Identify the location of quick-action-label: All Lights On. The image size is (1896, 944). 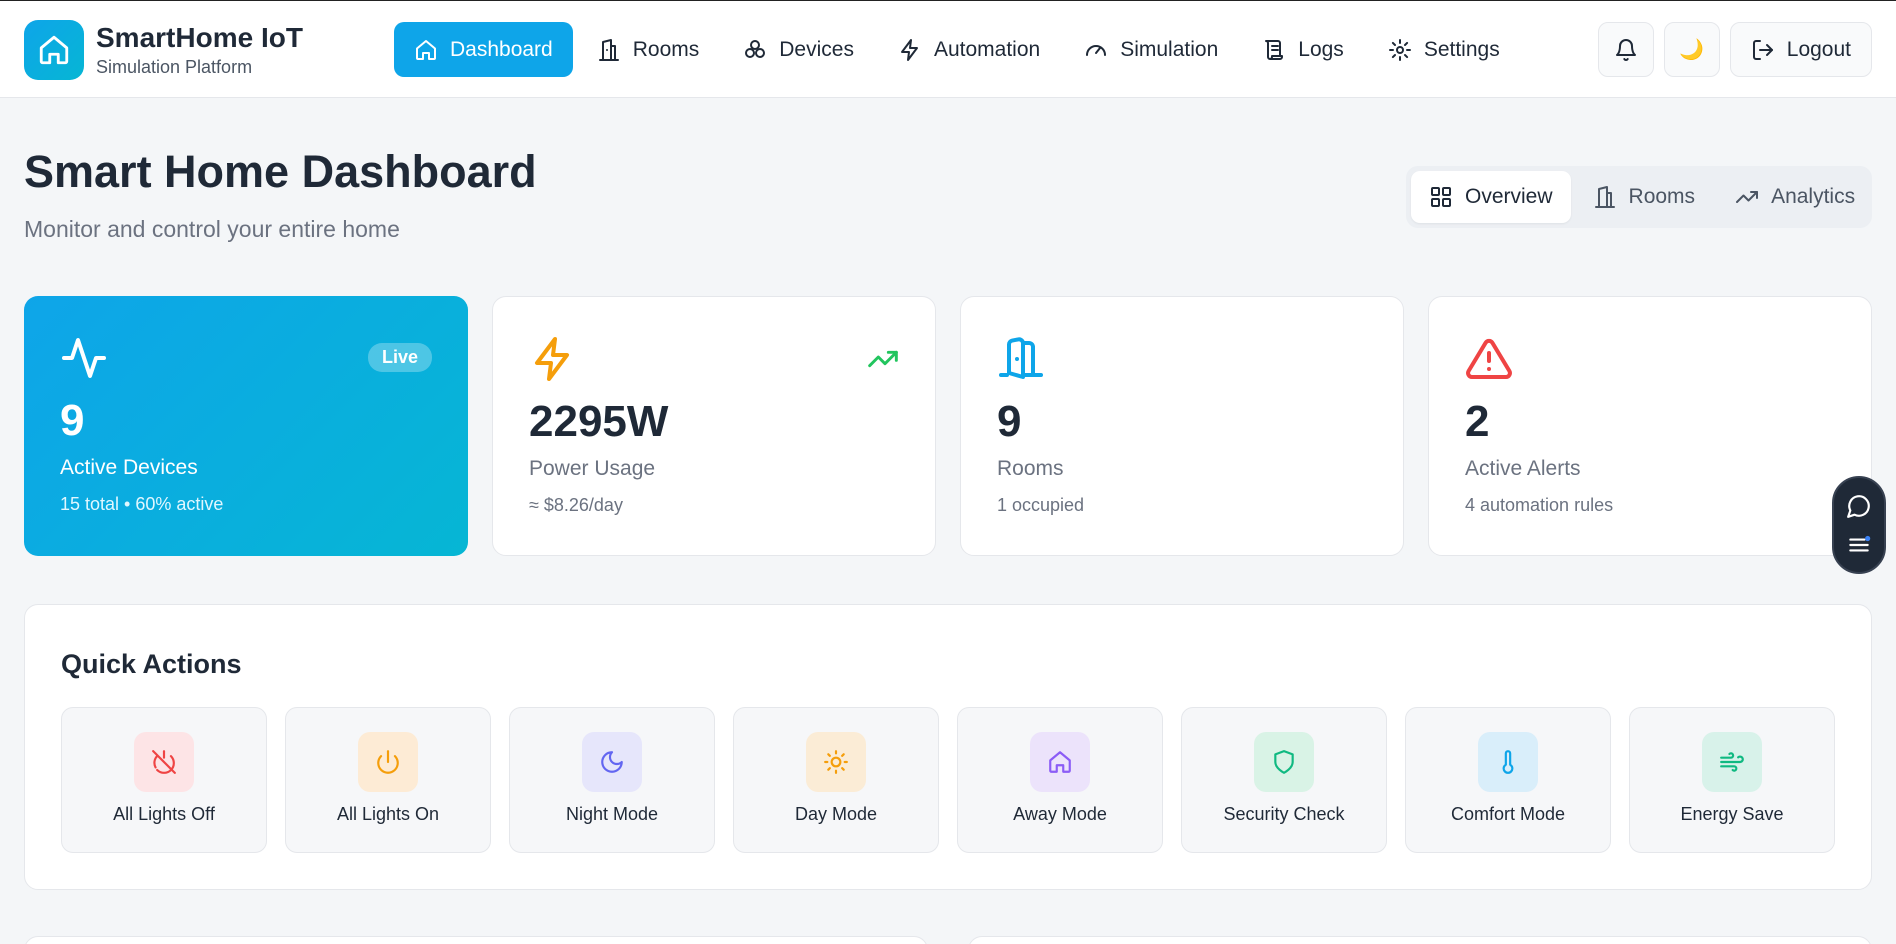
(388, 814).